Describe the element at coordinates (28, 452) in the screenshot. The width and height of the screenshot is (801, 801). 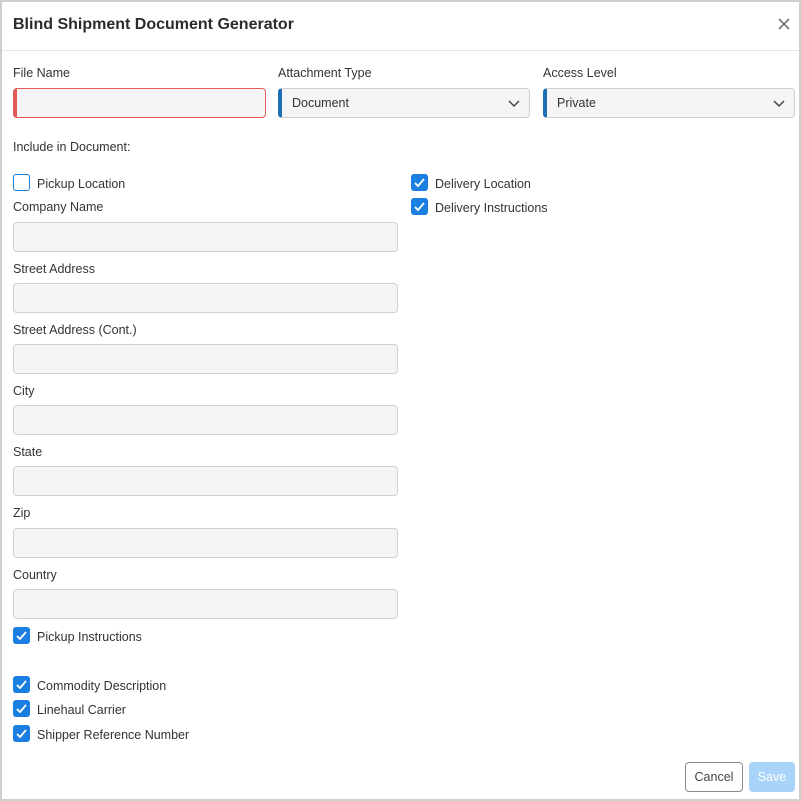
I see `state-label: State` at that location.